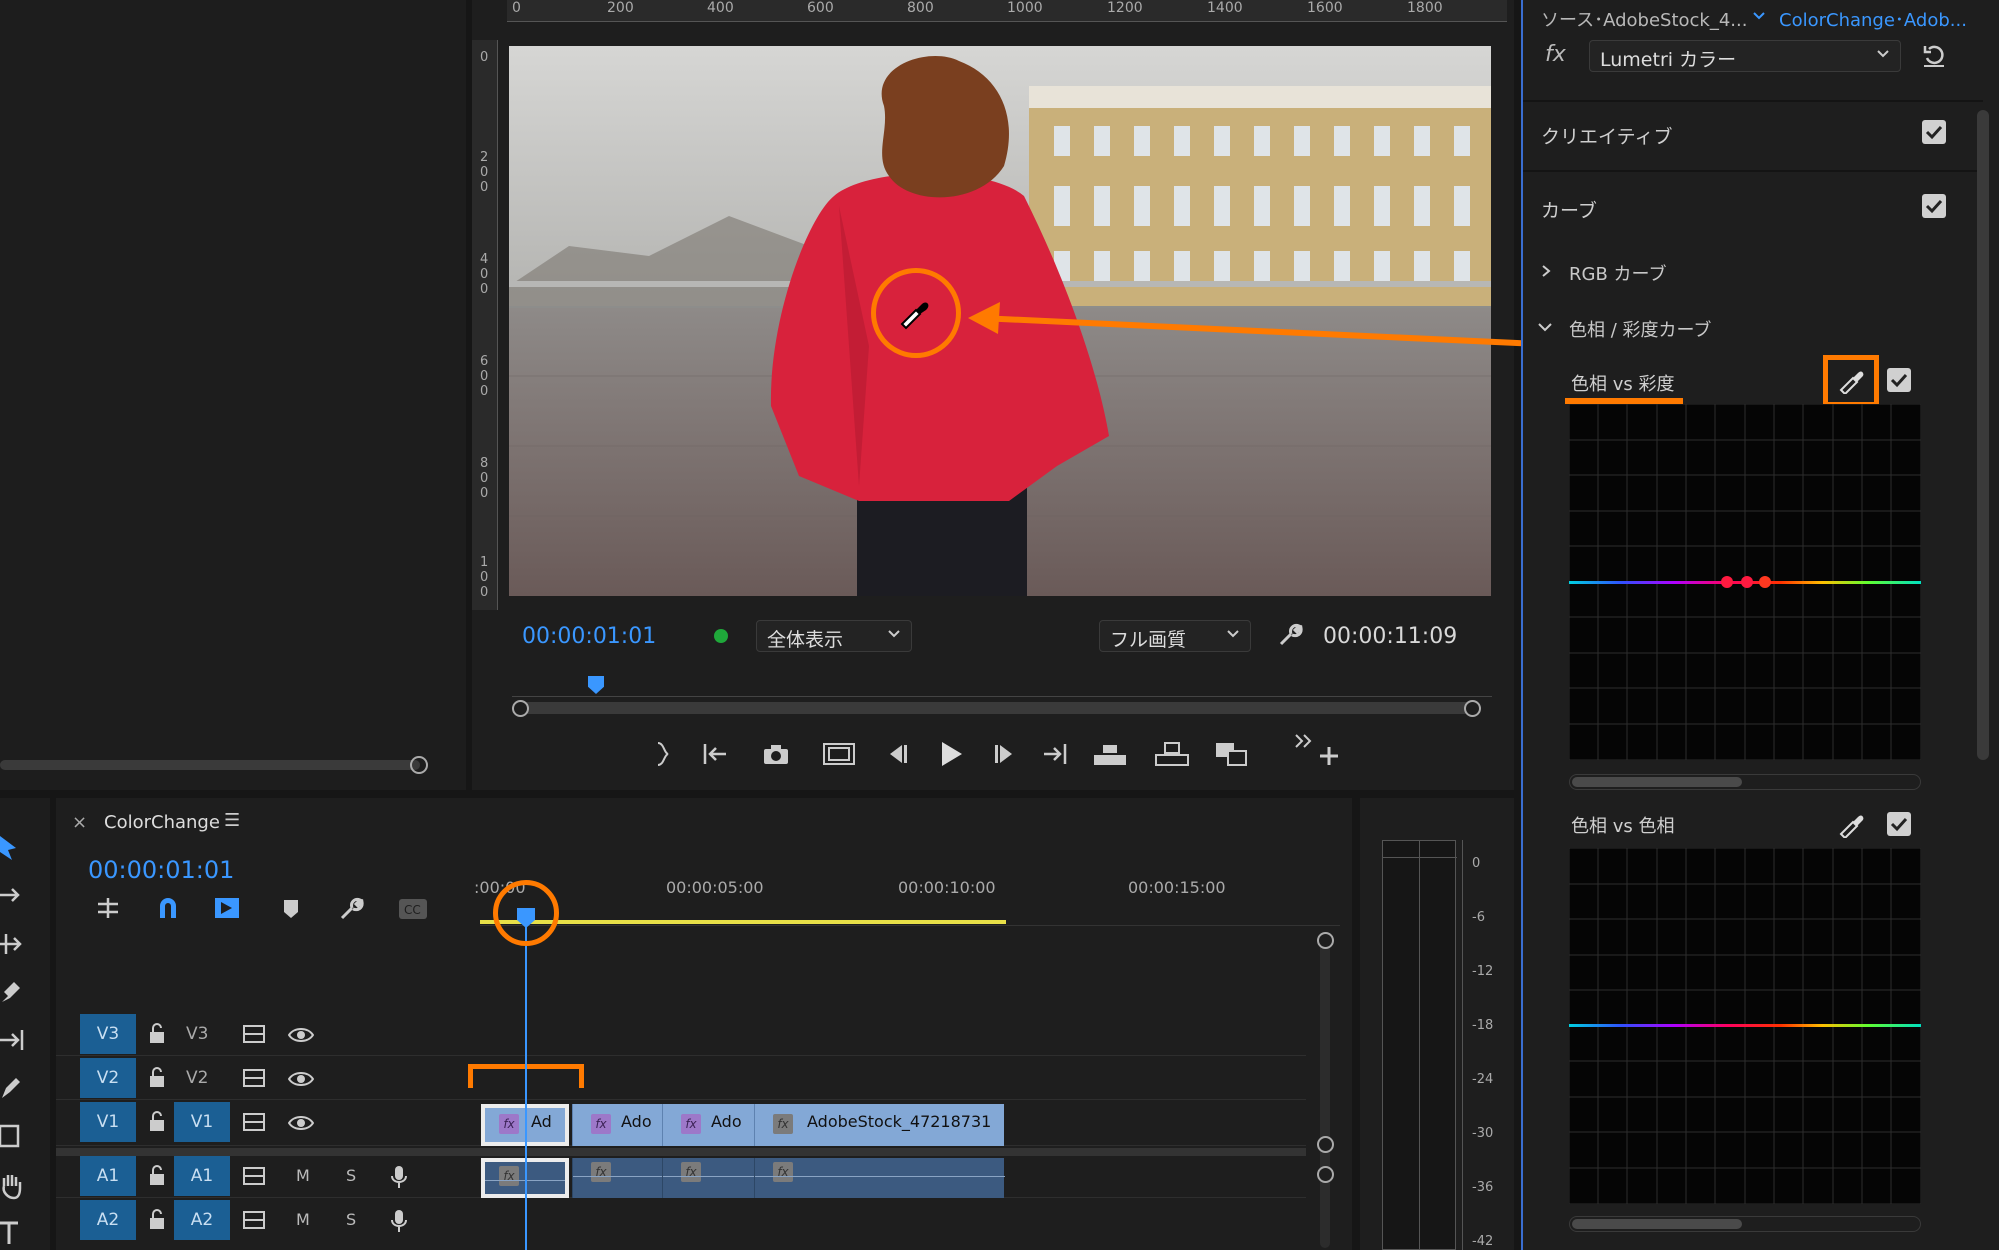 The width and height of the screenshot is (1999, 1250). What do you see at coordinates (1472, 708) in the screenshot?
I see `scrub-out-handle` at bounding box center [1472, 708].